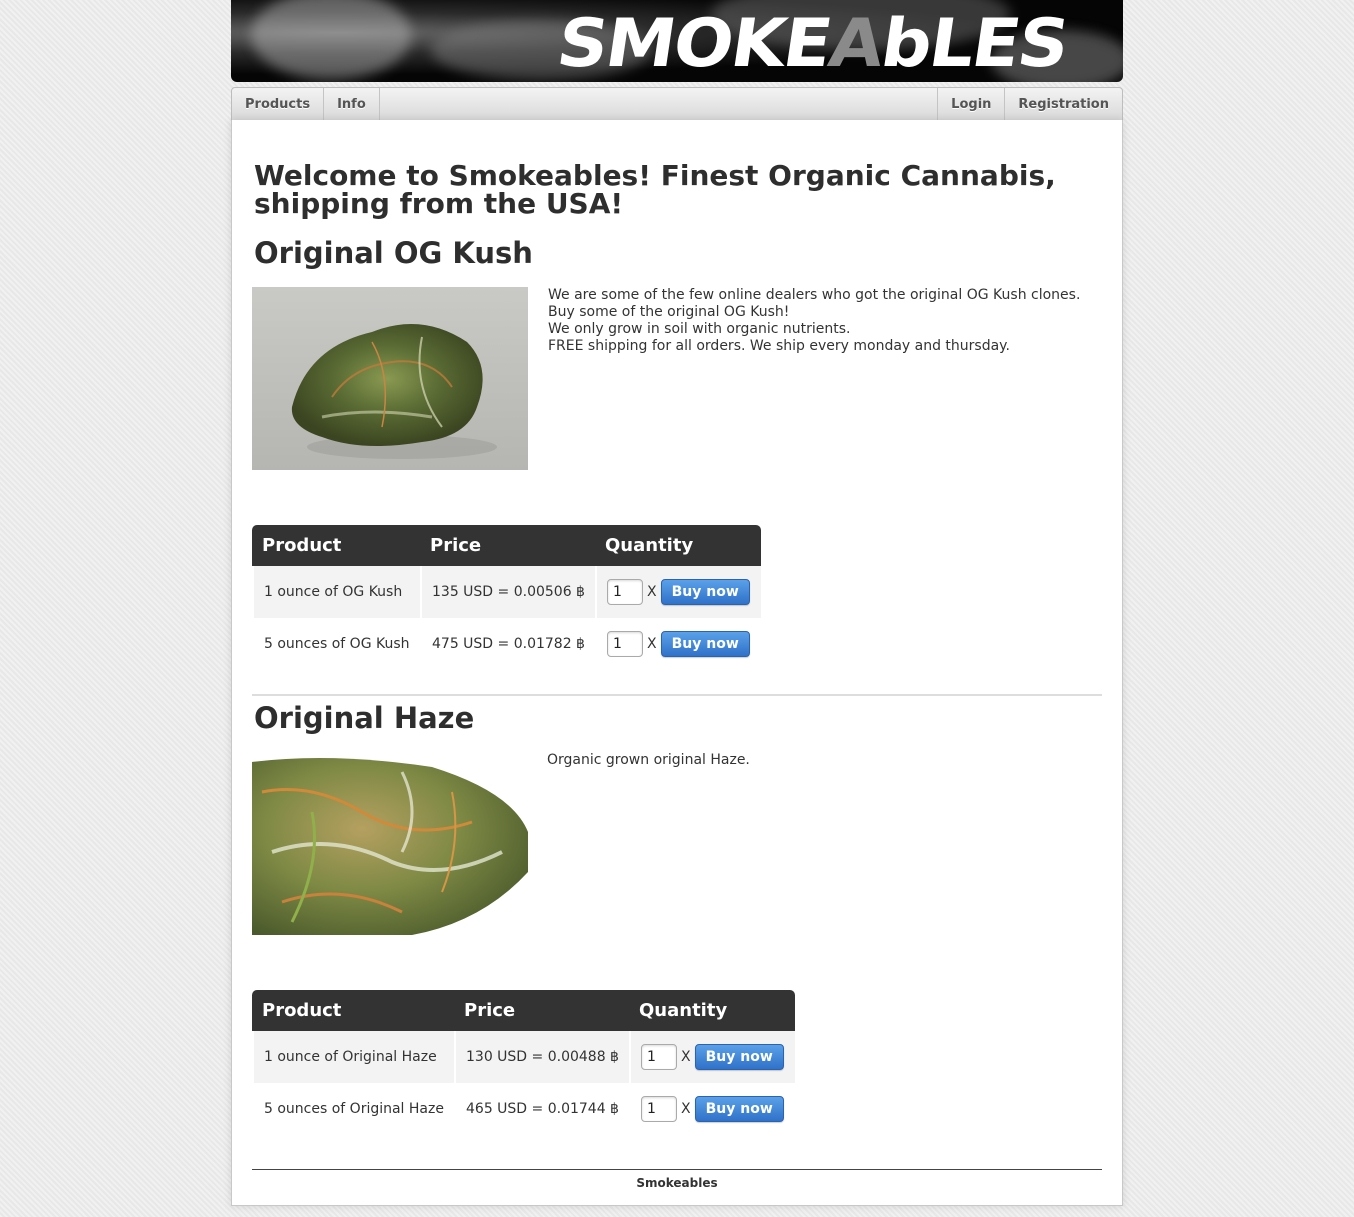 This screenshot has width=1354, height=1217. What do you see at coordinates (1063, 104) in the screenshot?
I see `nav-registration: Registration` at bounding box center [1063, 104].